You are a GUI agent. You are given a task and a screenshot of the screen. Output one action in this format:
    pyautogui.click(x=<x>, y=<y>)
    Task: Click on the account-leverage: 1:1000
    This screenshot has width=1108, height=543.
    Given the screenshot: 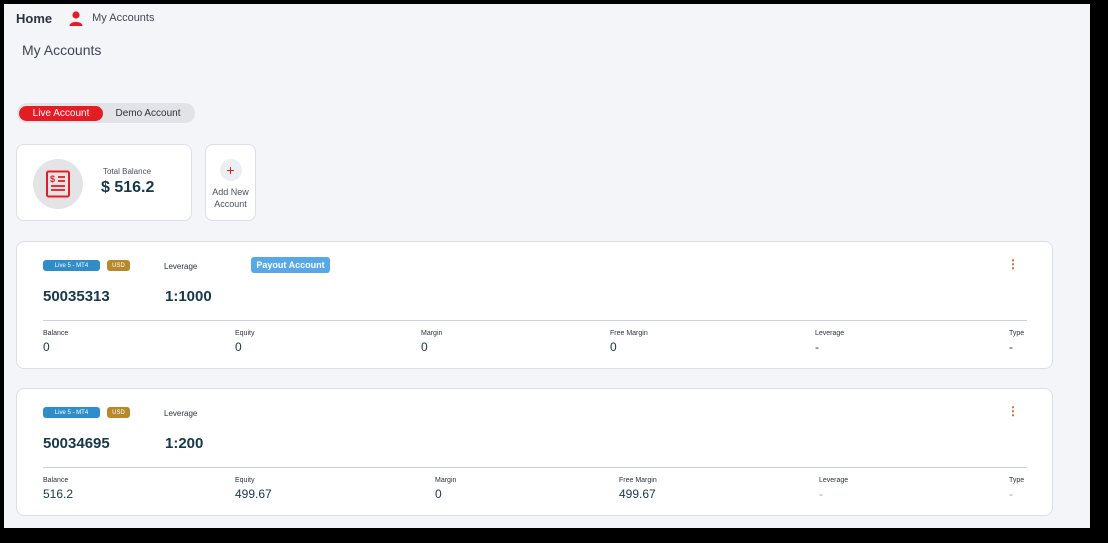 What is the action you would take?
    pyautogui.click(x=188, y=296)
    